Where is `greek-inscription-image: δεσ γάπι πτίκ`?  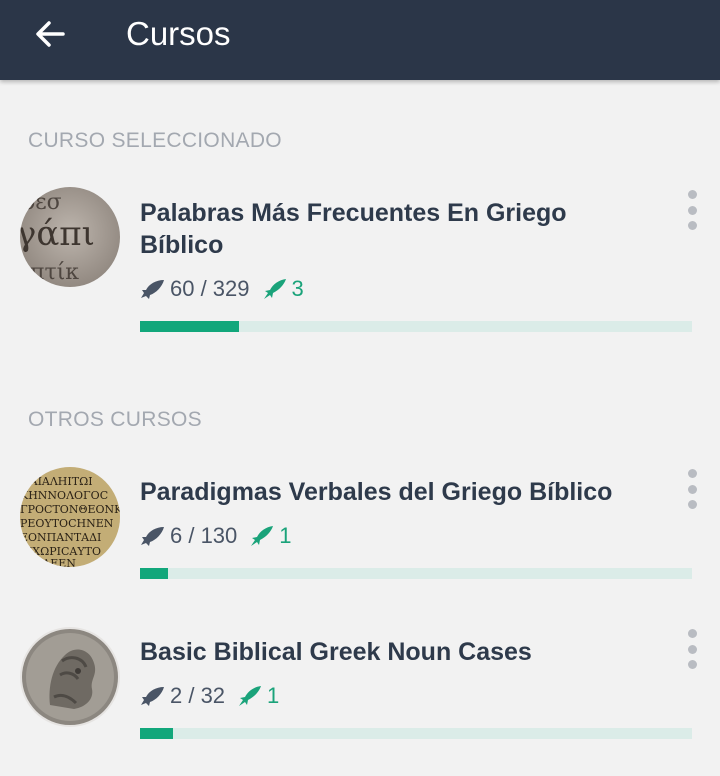
greek-inscription-image: δεσ γάπι πτίκ is located at coordinates (70, 237).